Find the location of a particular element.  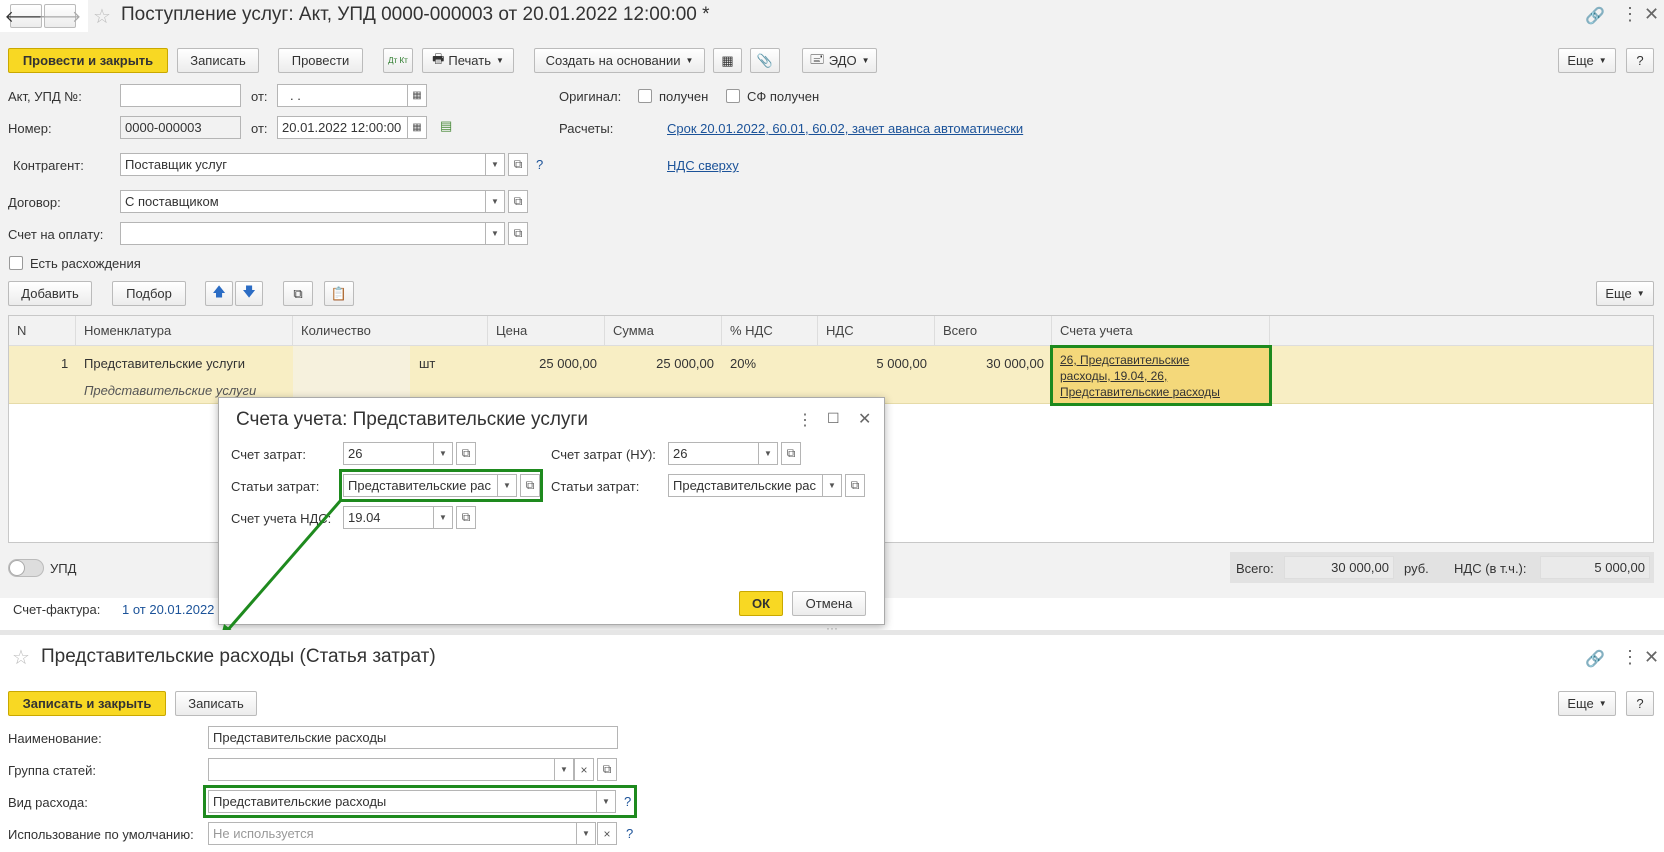

help-icon: ? is located at coordinates (629, 833).